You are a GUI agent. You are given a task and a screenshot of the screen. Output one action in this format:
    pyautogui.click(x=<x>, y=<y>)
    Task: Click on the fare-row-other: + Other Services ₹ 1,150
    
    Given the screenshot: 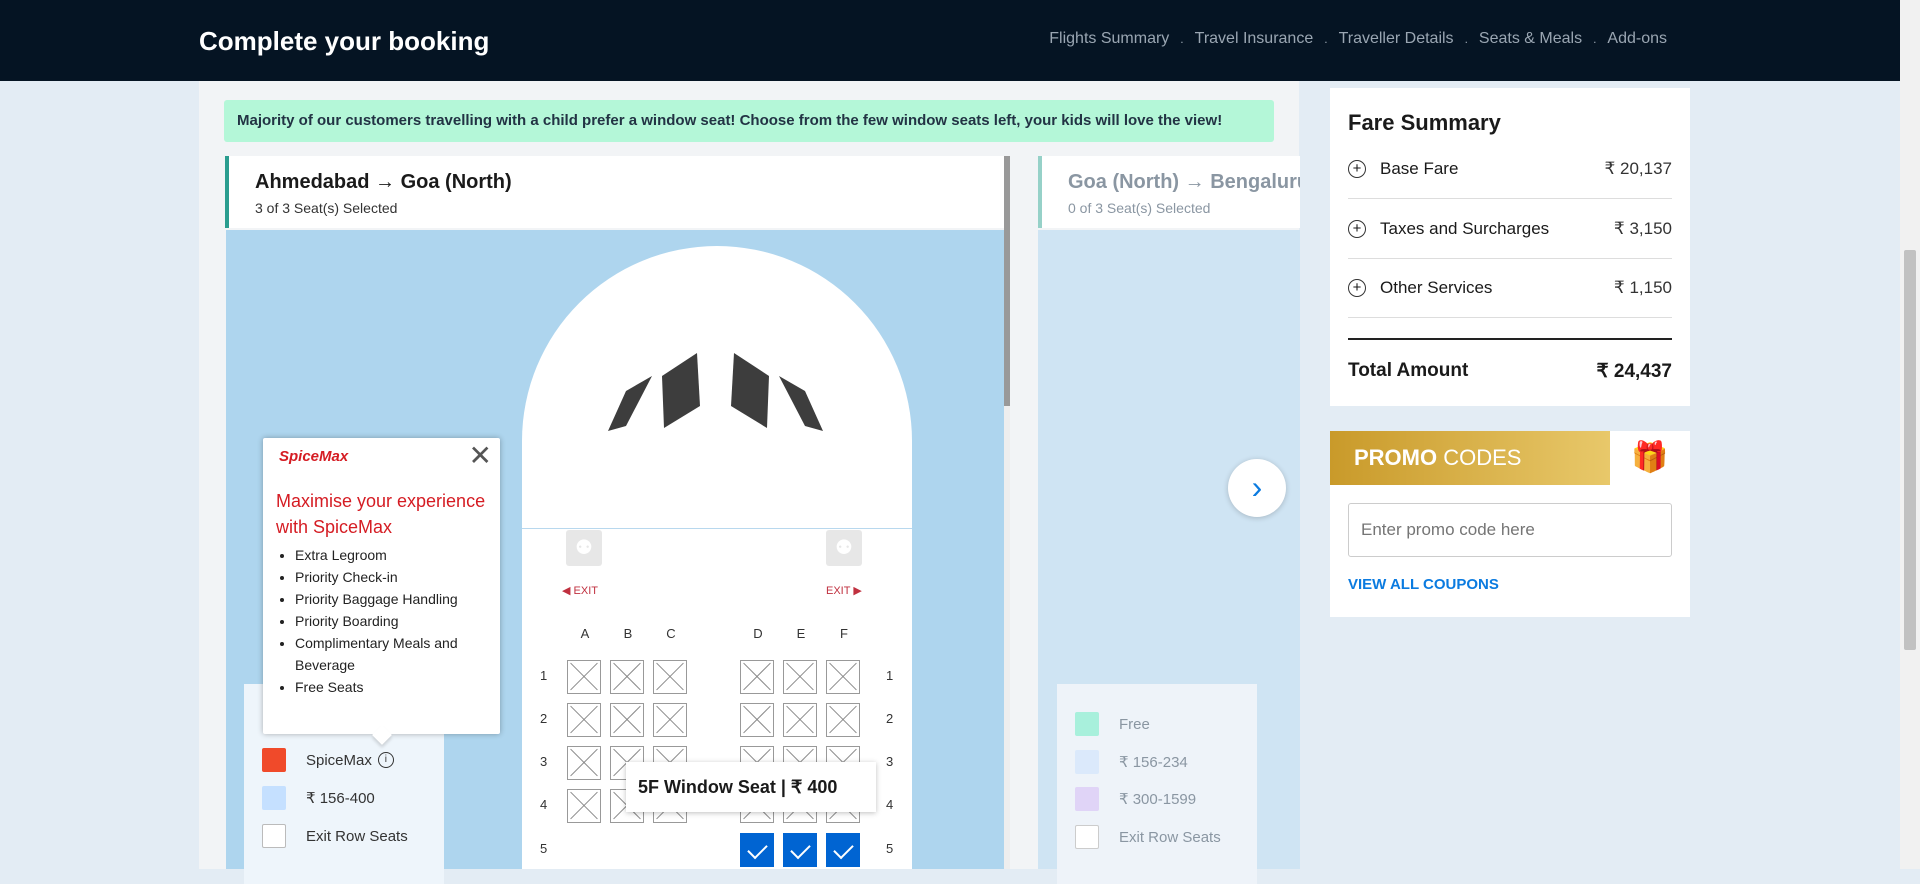 What is the action you would take?
    pyautogui.click(x=1510, y=288)
    